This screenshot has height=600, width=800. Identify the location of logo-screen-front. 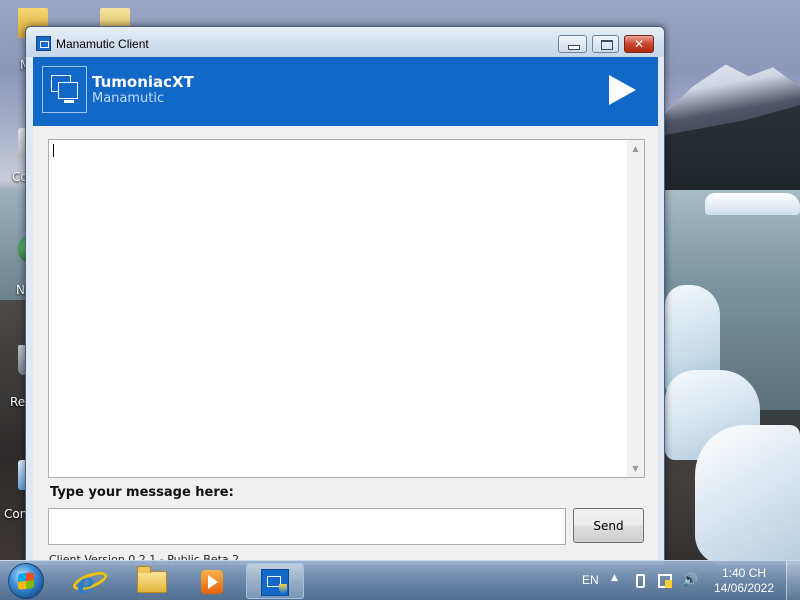
(68, 90).